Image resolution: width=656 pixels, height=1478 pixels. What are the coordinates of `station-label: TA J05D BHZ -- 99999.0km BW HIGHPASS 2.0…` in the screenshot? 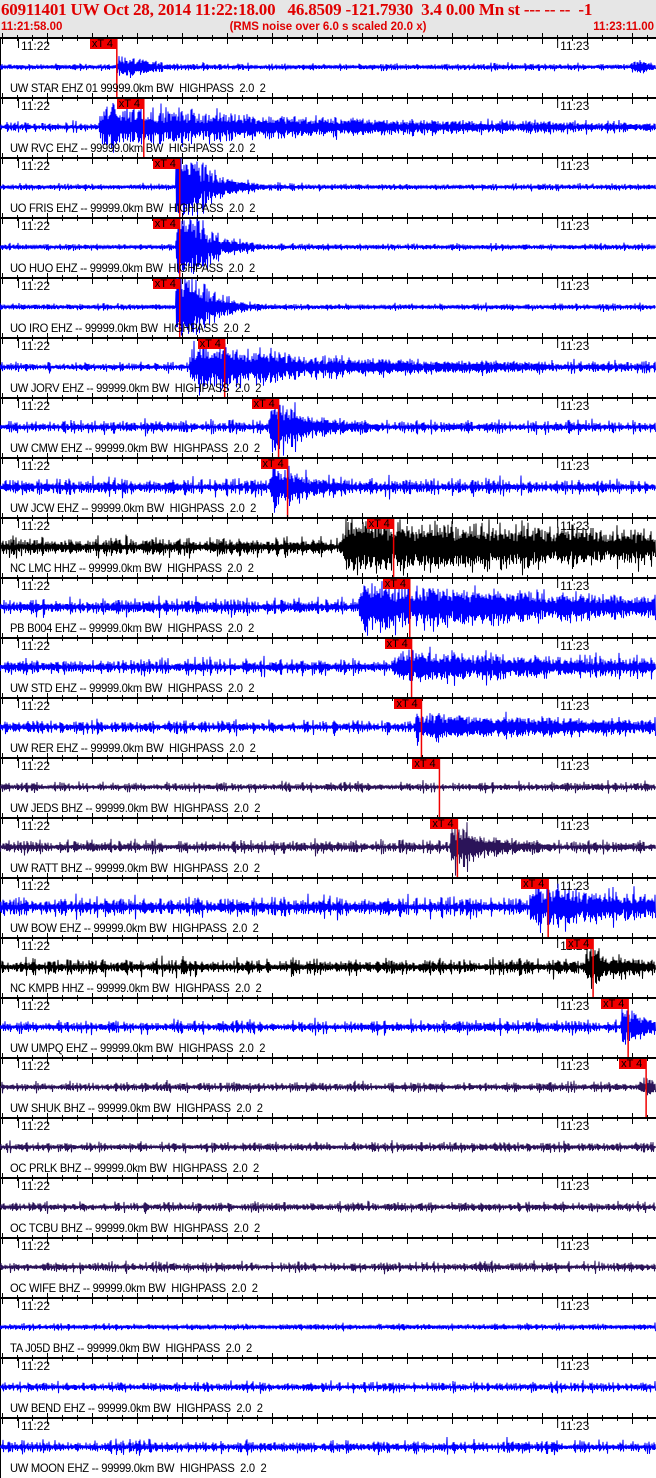 It's located at (131, 1348).